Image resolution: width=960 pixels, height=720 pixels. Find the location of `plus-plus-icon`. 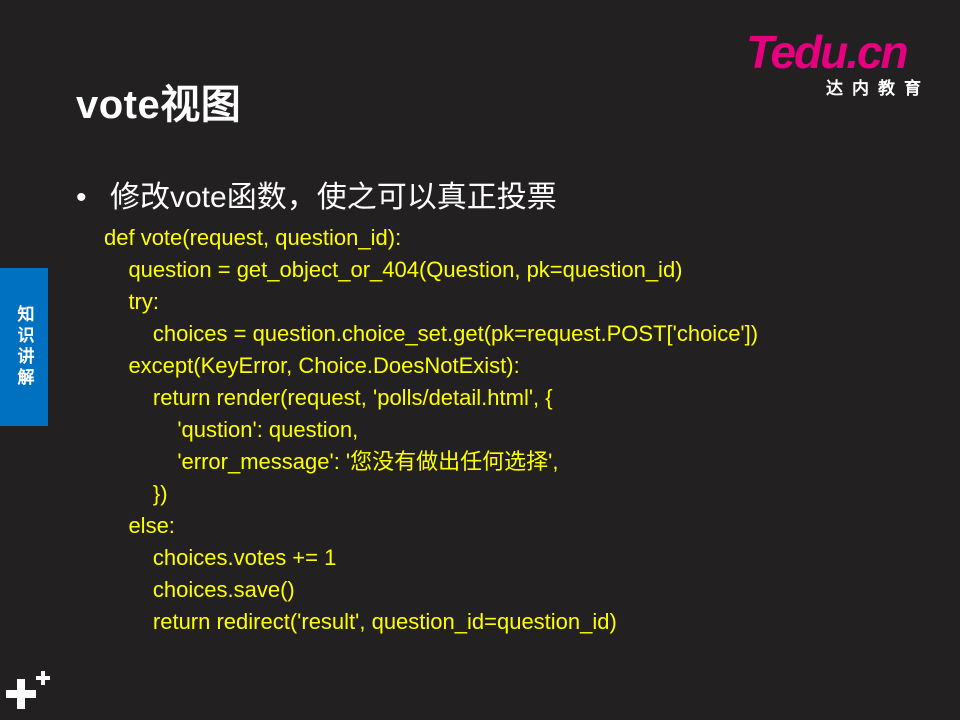

plus-plus-icon is located at coordinates (28, 690).